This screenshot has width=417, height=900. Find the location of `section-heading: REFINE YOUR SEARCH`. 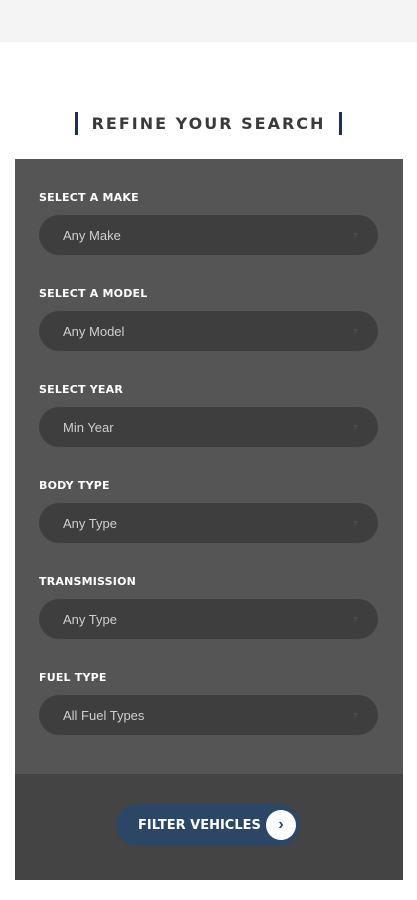

section-heading: REFINE YOUR SEARCH is located at coordinates (208, 123).